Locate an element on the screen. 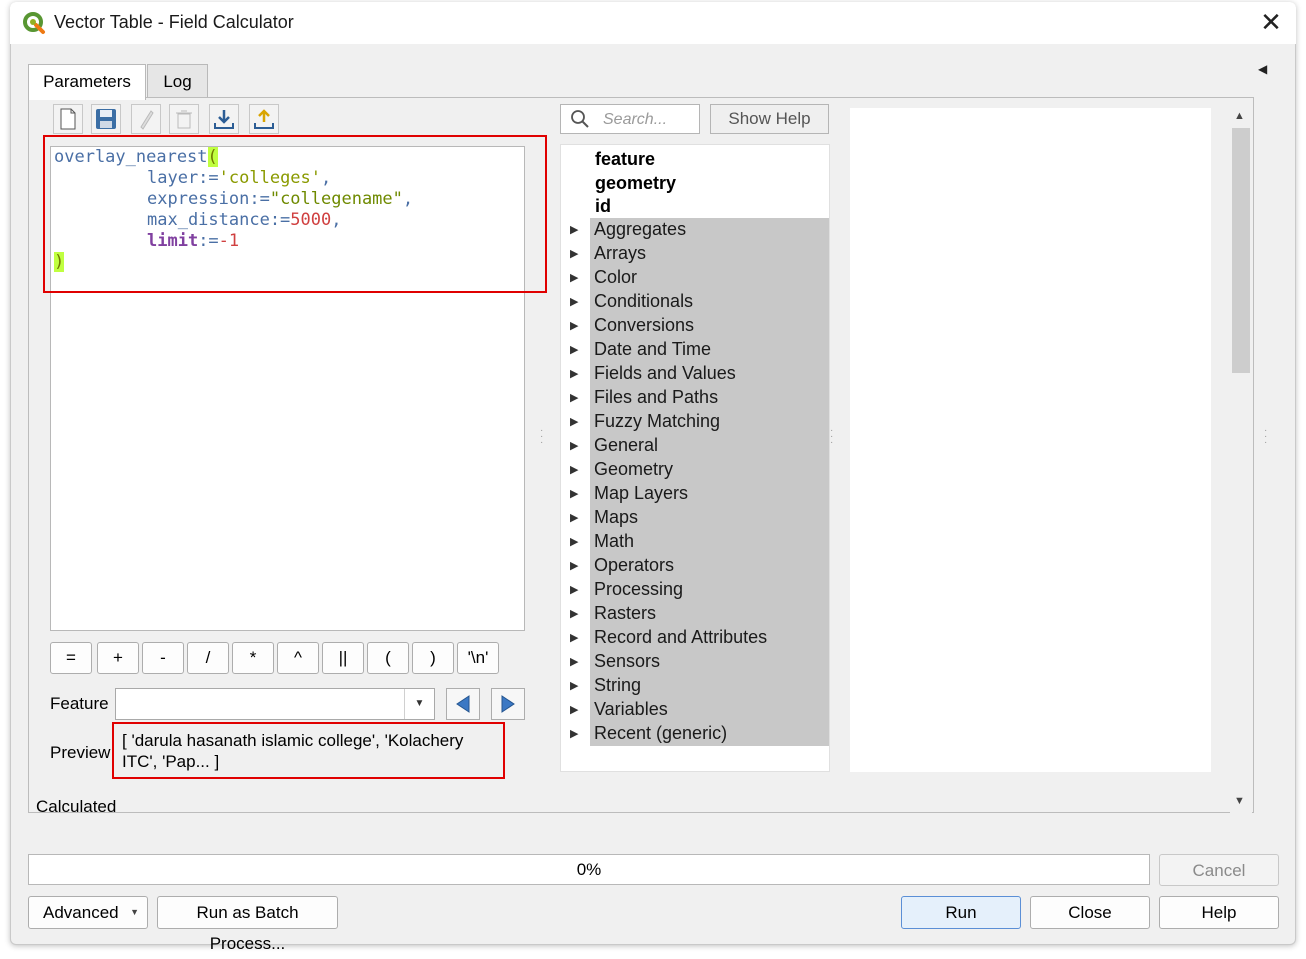 This screenshot has width=1306, height=959. calculated-label: Calculated is located at coordinates (76, 806).